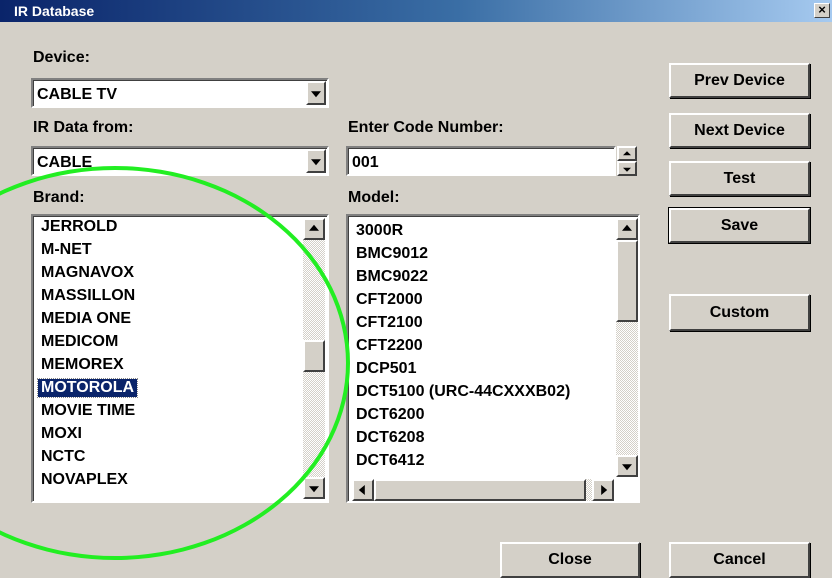 The height and width of the screenshot is (578, 832). Describe the element at coordinates (739, 80) in the screenshot. I see `prev-device-button: Prev Device` at that location.